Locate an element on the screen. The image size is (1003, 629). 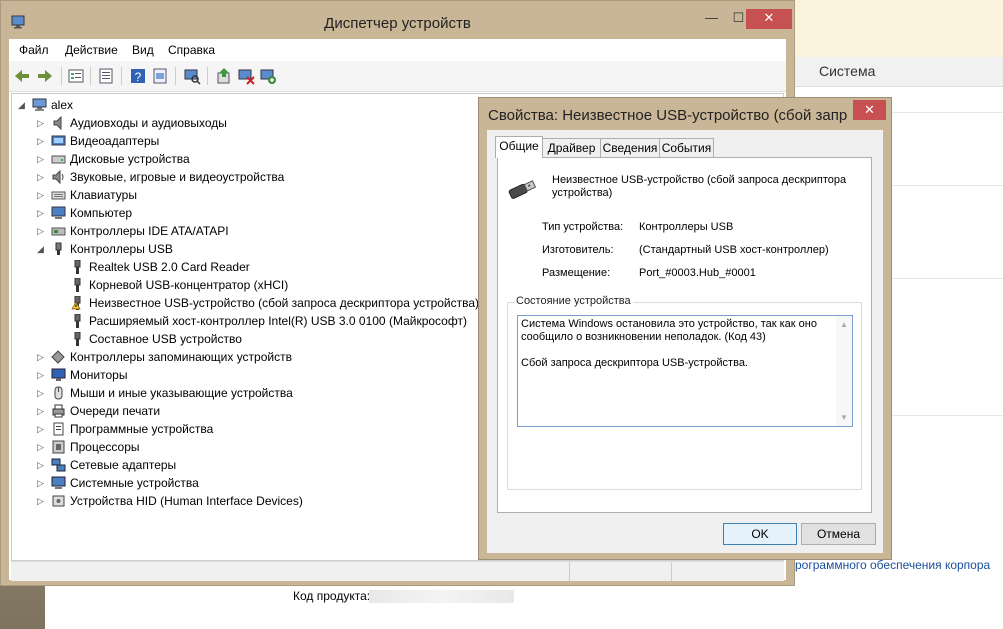
computer-root-icon is located at coordinates (39, 104).